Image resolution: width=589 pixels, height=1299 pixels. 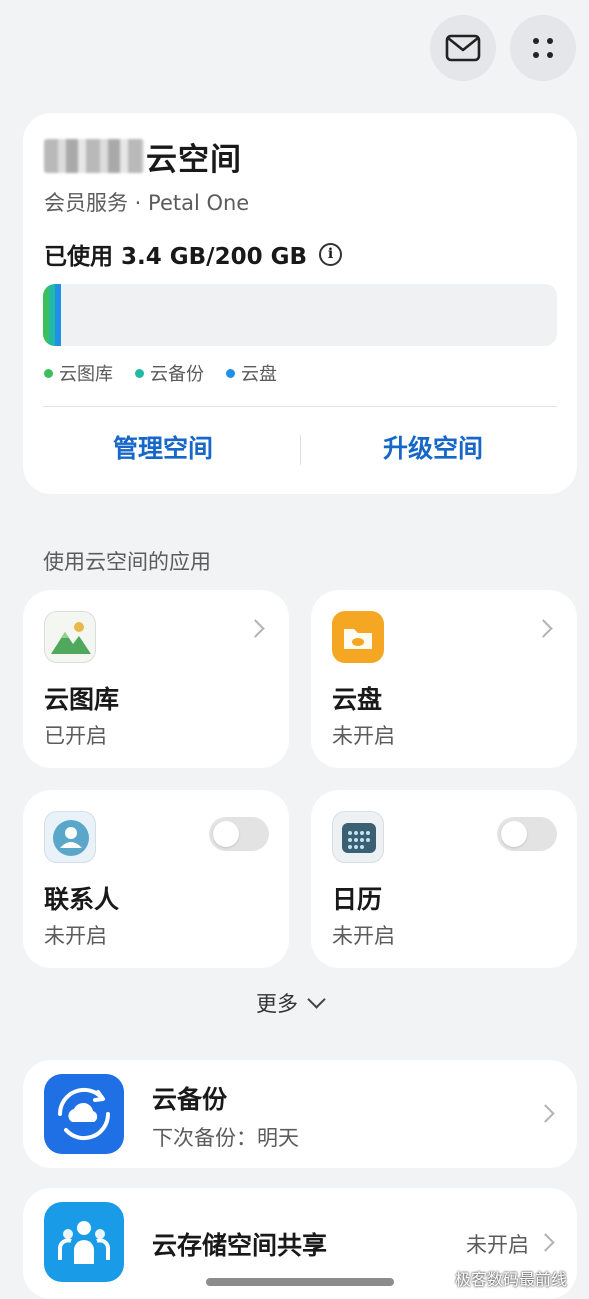 I want to click on contacts-sync-toggle, so click(x=239, y=834).